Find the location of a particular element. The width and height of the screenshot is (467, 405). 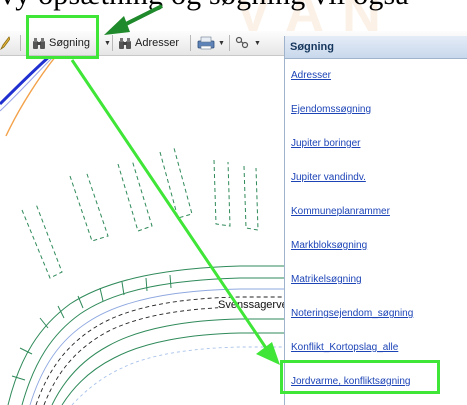

search-item-ejendomssoegning: Ejendomssøgning is located at coordinates (331, 109).